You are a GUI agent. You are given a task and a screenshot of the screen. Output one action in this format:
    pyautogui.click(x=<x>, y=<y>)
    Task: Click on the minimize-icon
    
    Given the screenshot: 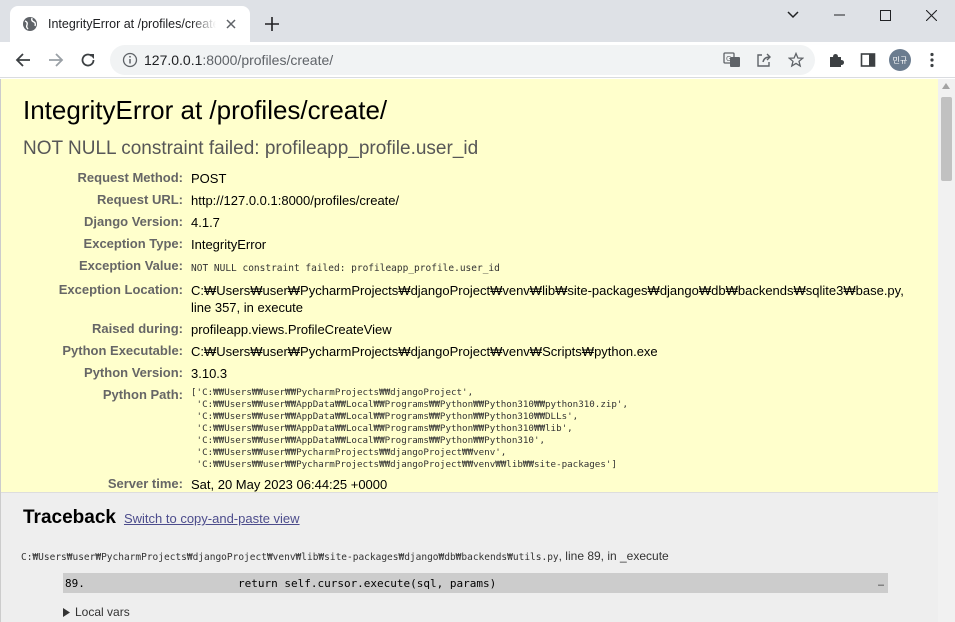 What is the action you would take?
    pyautogui.click(x=839, y=15)
    